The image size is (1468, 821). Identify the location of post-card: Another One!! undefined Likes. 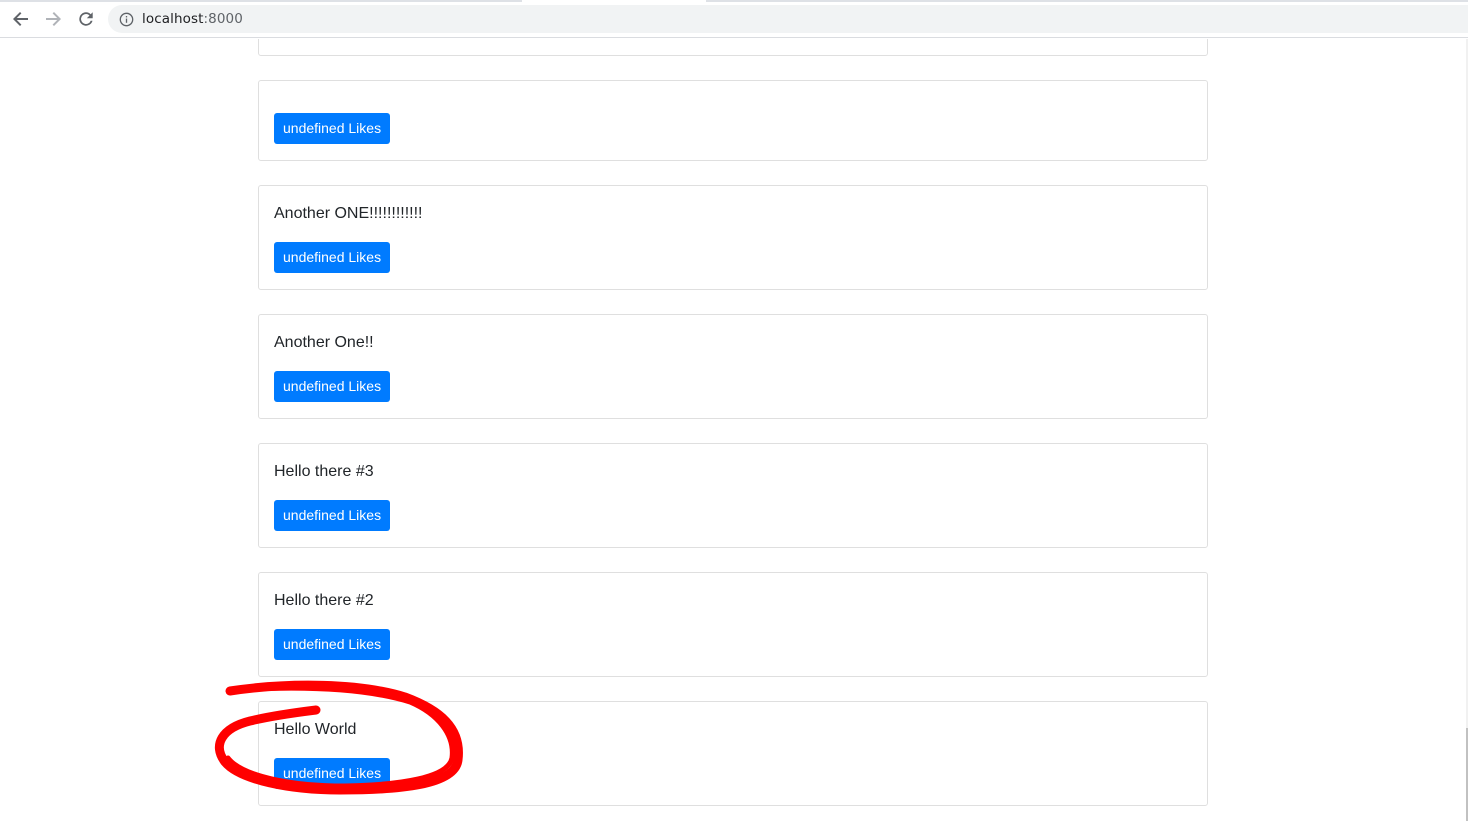
(733, 366).